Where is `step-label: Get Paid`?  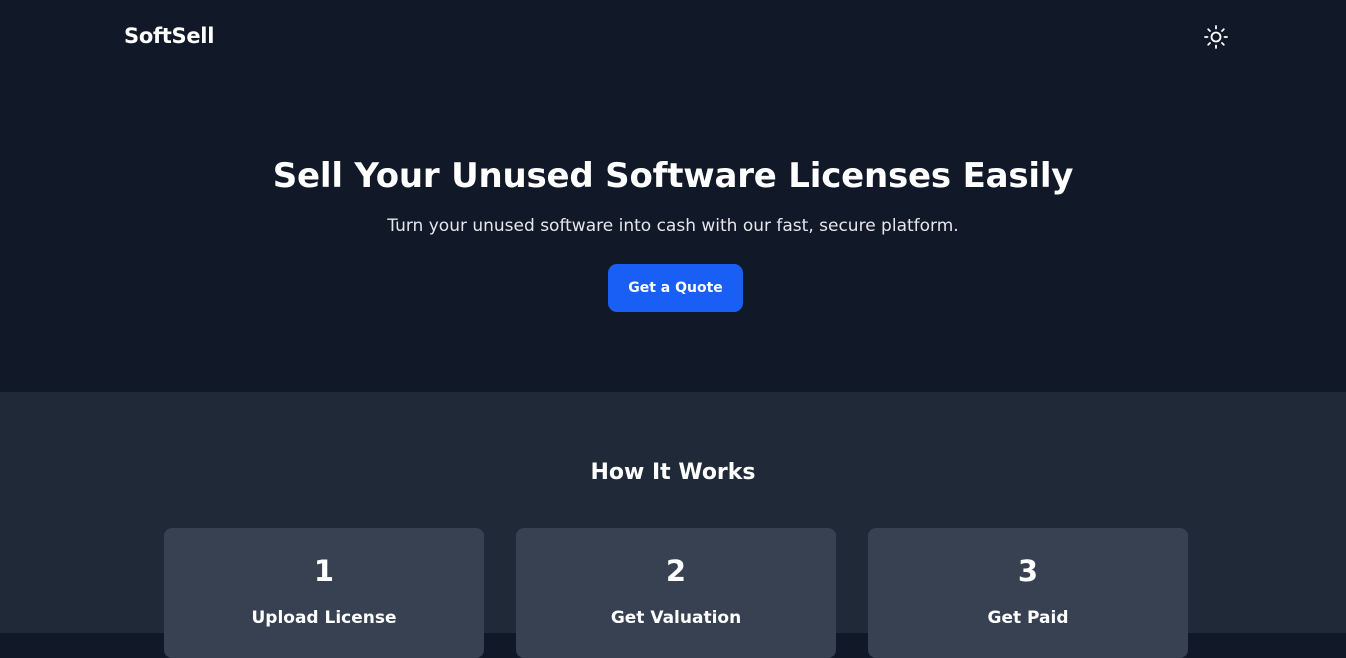
step-label: Get Paid is located at coordinates (1028, 618).